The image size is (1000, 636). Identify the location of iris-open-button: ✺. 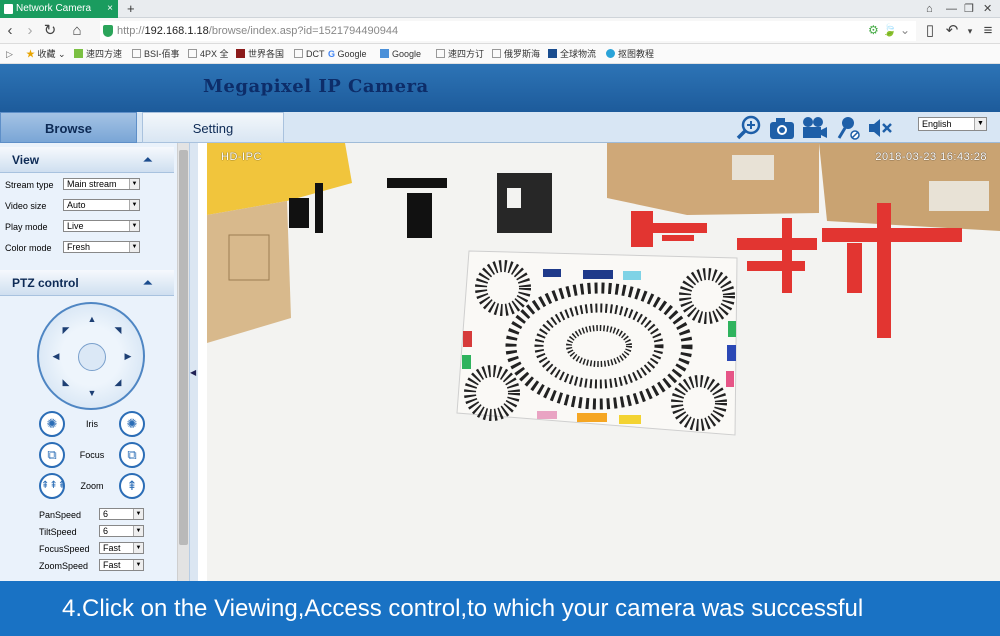
(52, 424).